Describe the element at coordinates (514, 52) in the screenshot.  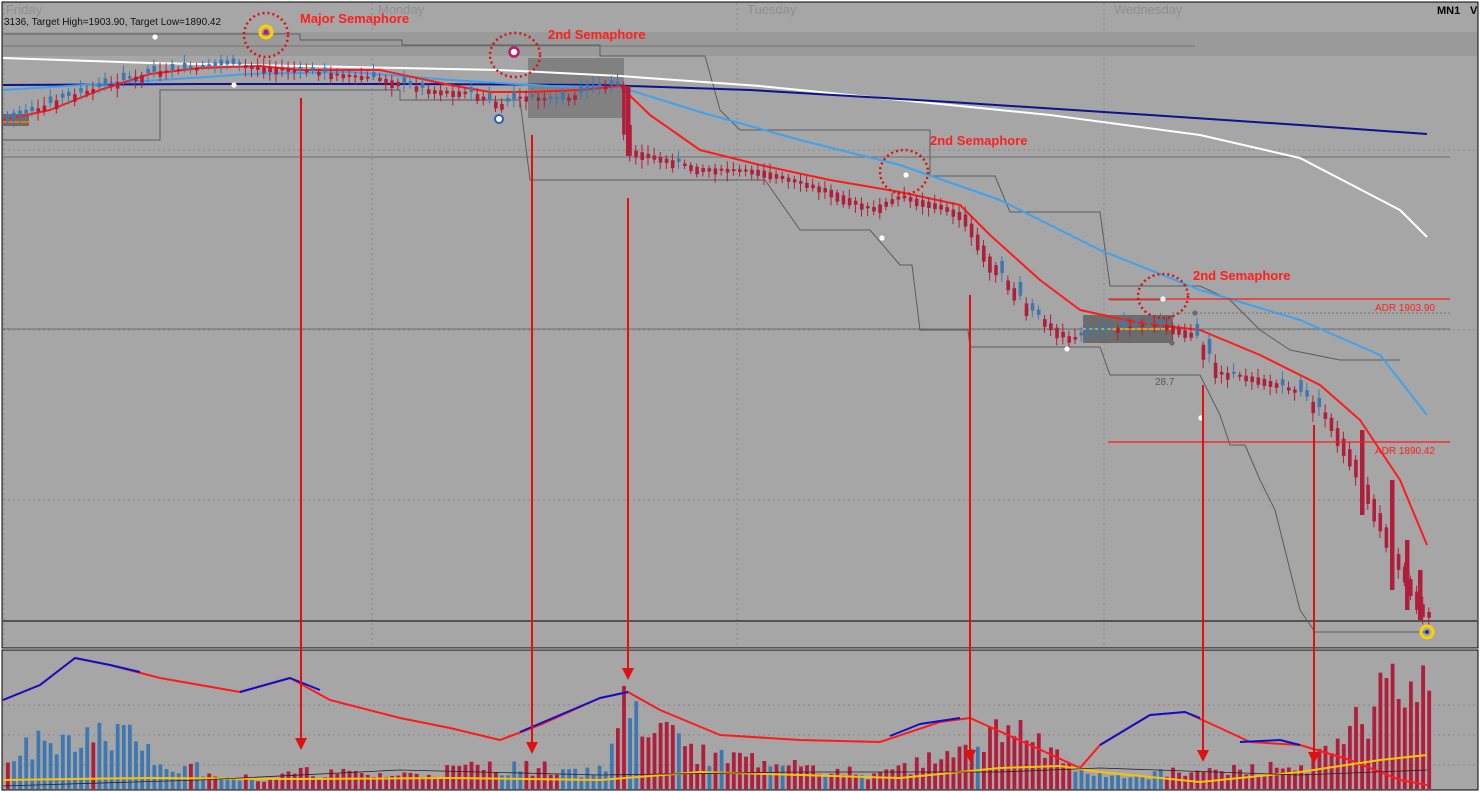
I see `semaphore-pink` at that location.